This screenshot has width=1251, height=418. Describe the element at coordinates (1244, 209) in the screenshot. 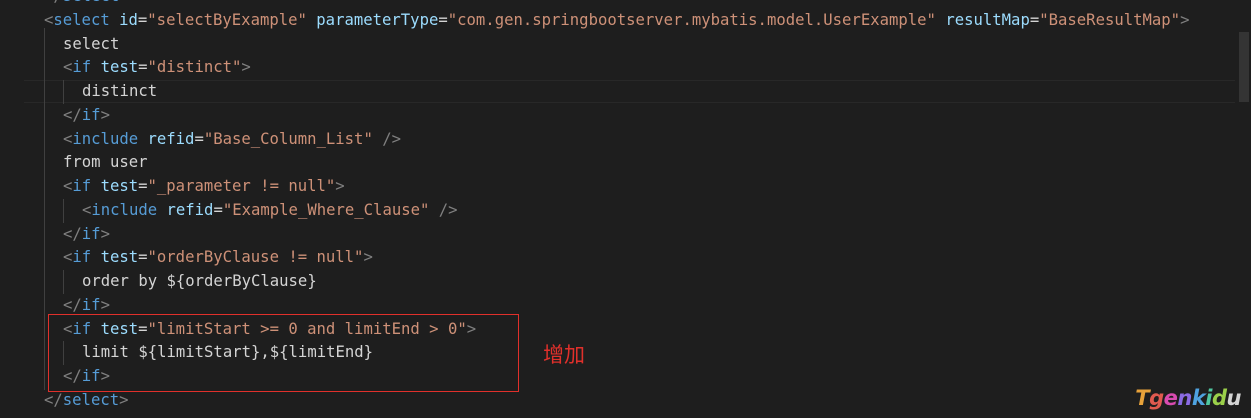

I see `vertical-scrollbar` at that location.